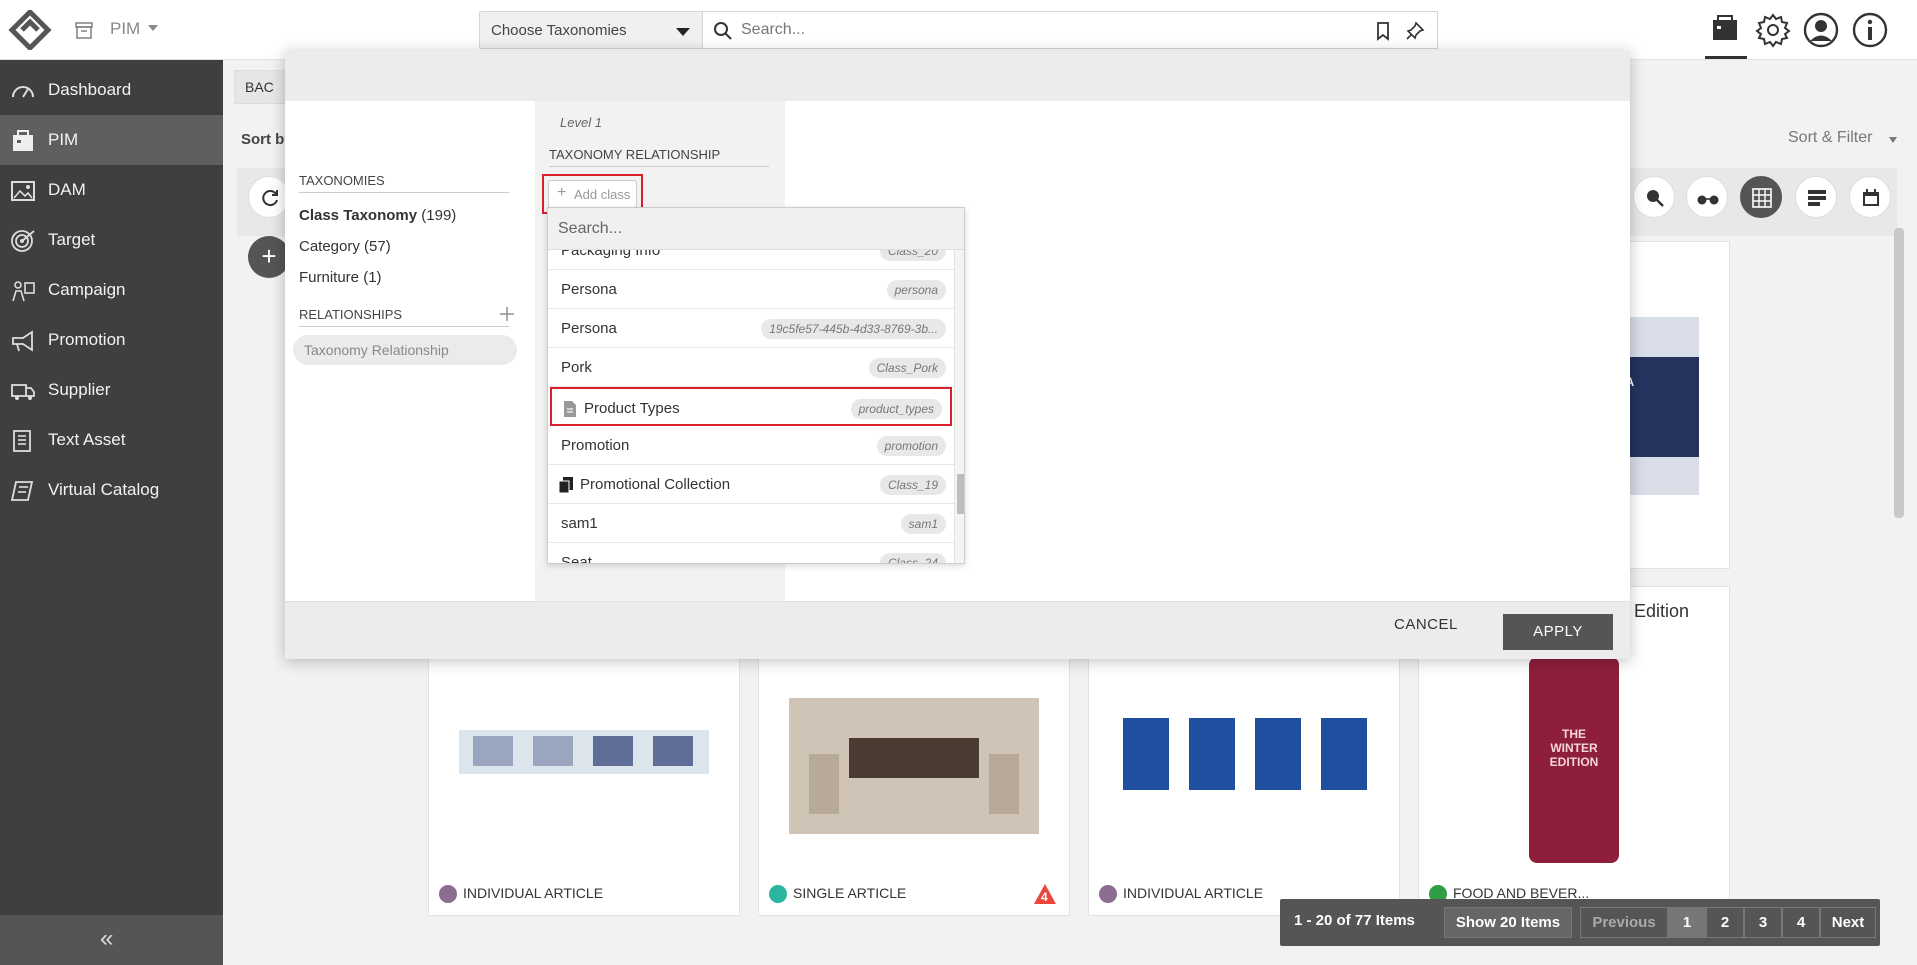  What do you see at coordinates (111, 240) in the screenshot?
I see `sidebar-item-target: Target` at bounding box center [111, 240].